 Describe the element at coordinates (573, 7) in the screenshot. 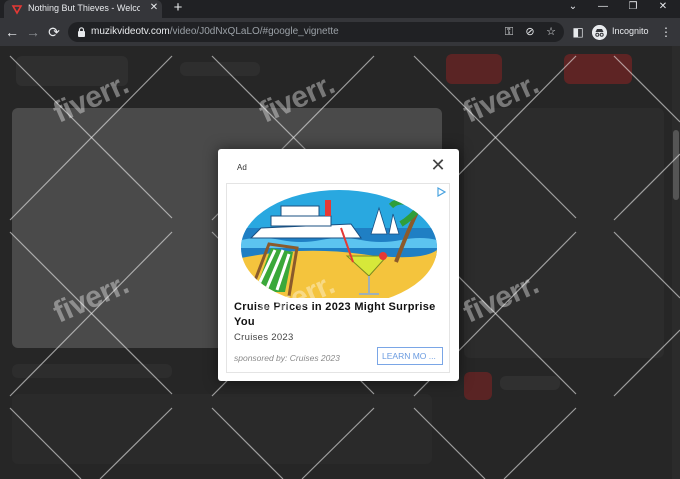

I see `tab-search-dropdown-icon: ⌄` at that location.